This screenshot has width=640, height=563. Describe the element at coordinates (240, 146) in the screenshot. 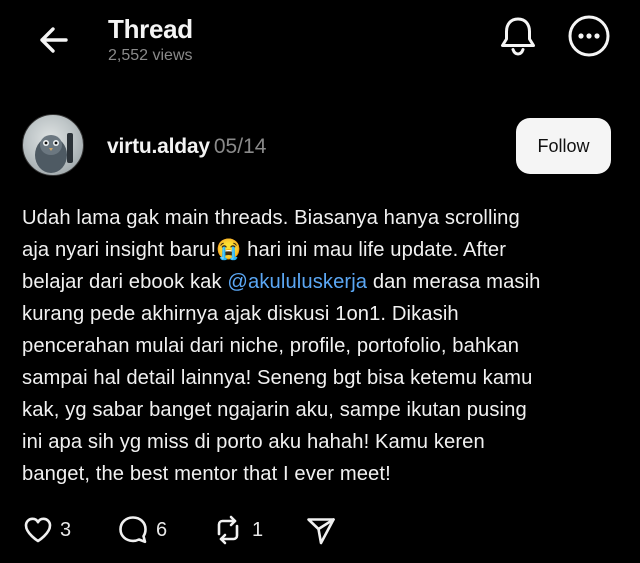

I see `post-date: 05/14` at that location.